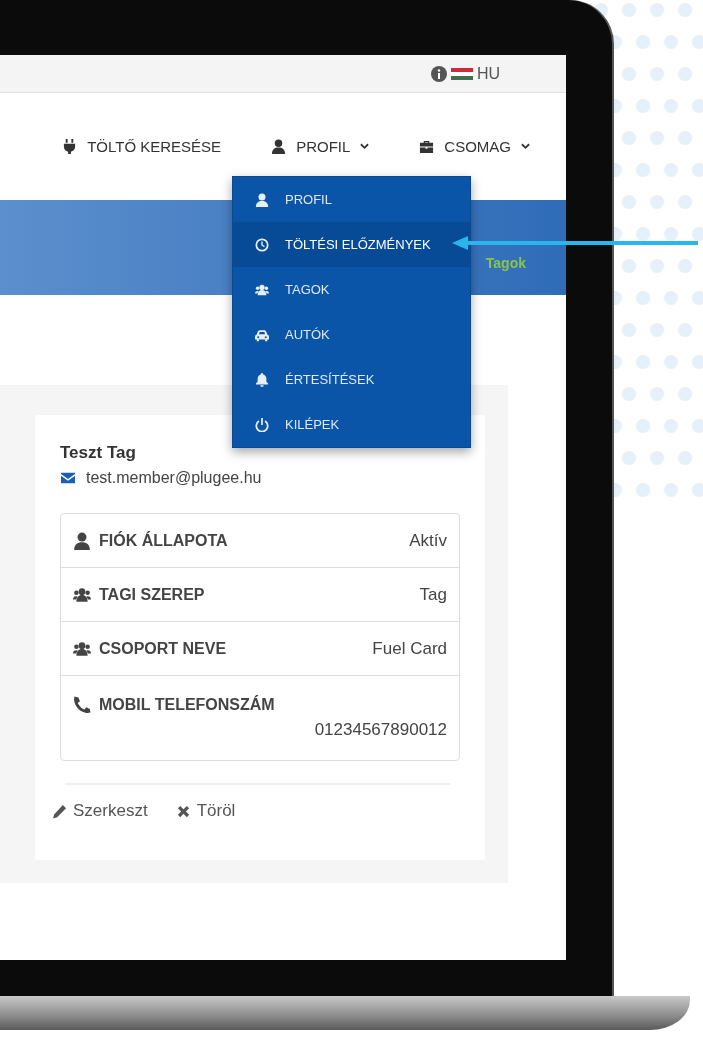 Image resolution: width=703 pixels, height=1059 pixels. I want to click on bell-icon, so click(262, 379).